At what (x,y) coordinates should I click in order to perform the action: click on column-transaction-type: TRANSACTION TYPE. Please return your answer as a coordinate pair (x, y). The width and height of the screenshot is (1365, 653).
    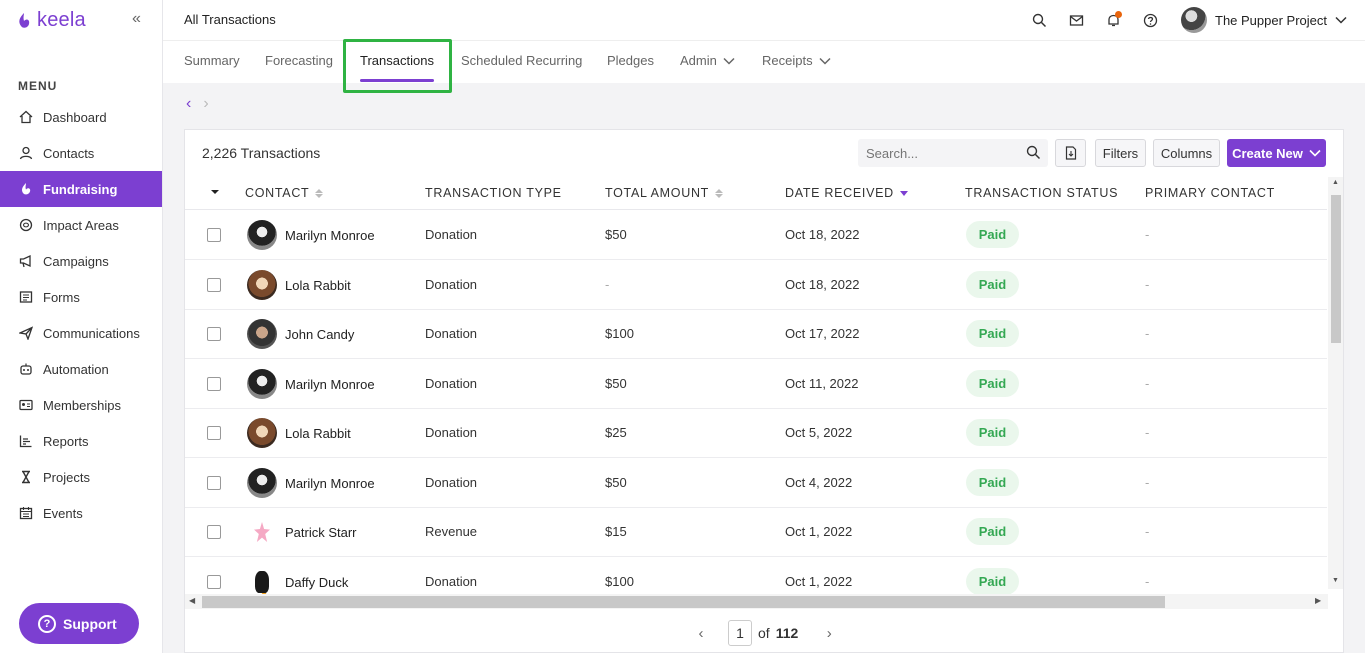
    Looking at the image, I should click on (493, 193).